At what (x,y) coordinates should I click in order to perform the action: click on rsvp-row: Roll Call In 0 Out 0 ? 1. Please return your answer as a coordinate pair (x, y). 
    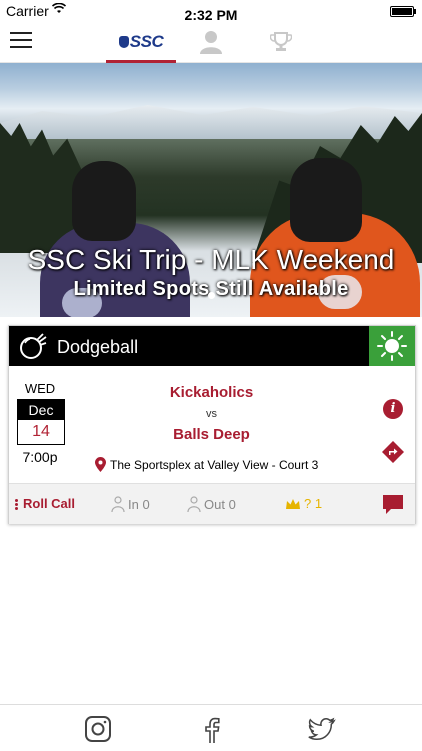
    Looking at the image, I should click on (212, 503).